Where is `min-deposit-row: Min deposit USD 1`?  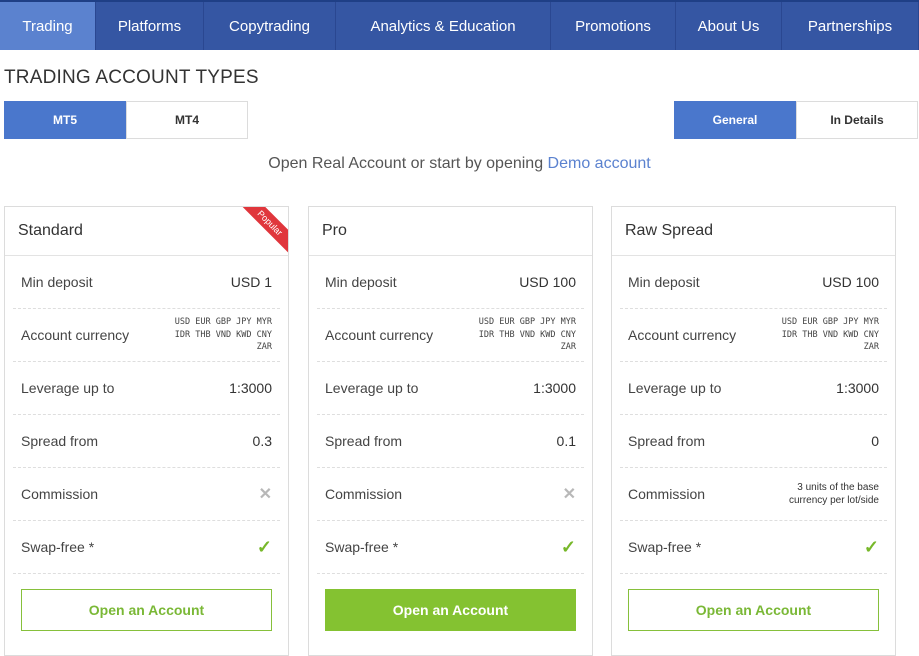 min-deposit-row: Min deposit USD 1 is located at coordinates (146, 282).